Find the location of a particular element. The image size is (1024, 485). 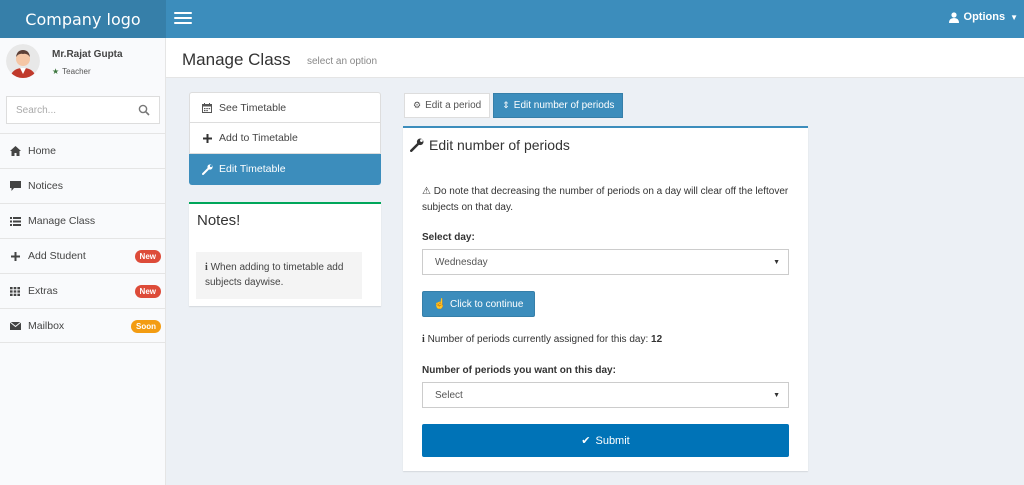

search-icon is located at coordinates (144, 110).